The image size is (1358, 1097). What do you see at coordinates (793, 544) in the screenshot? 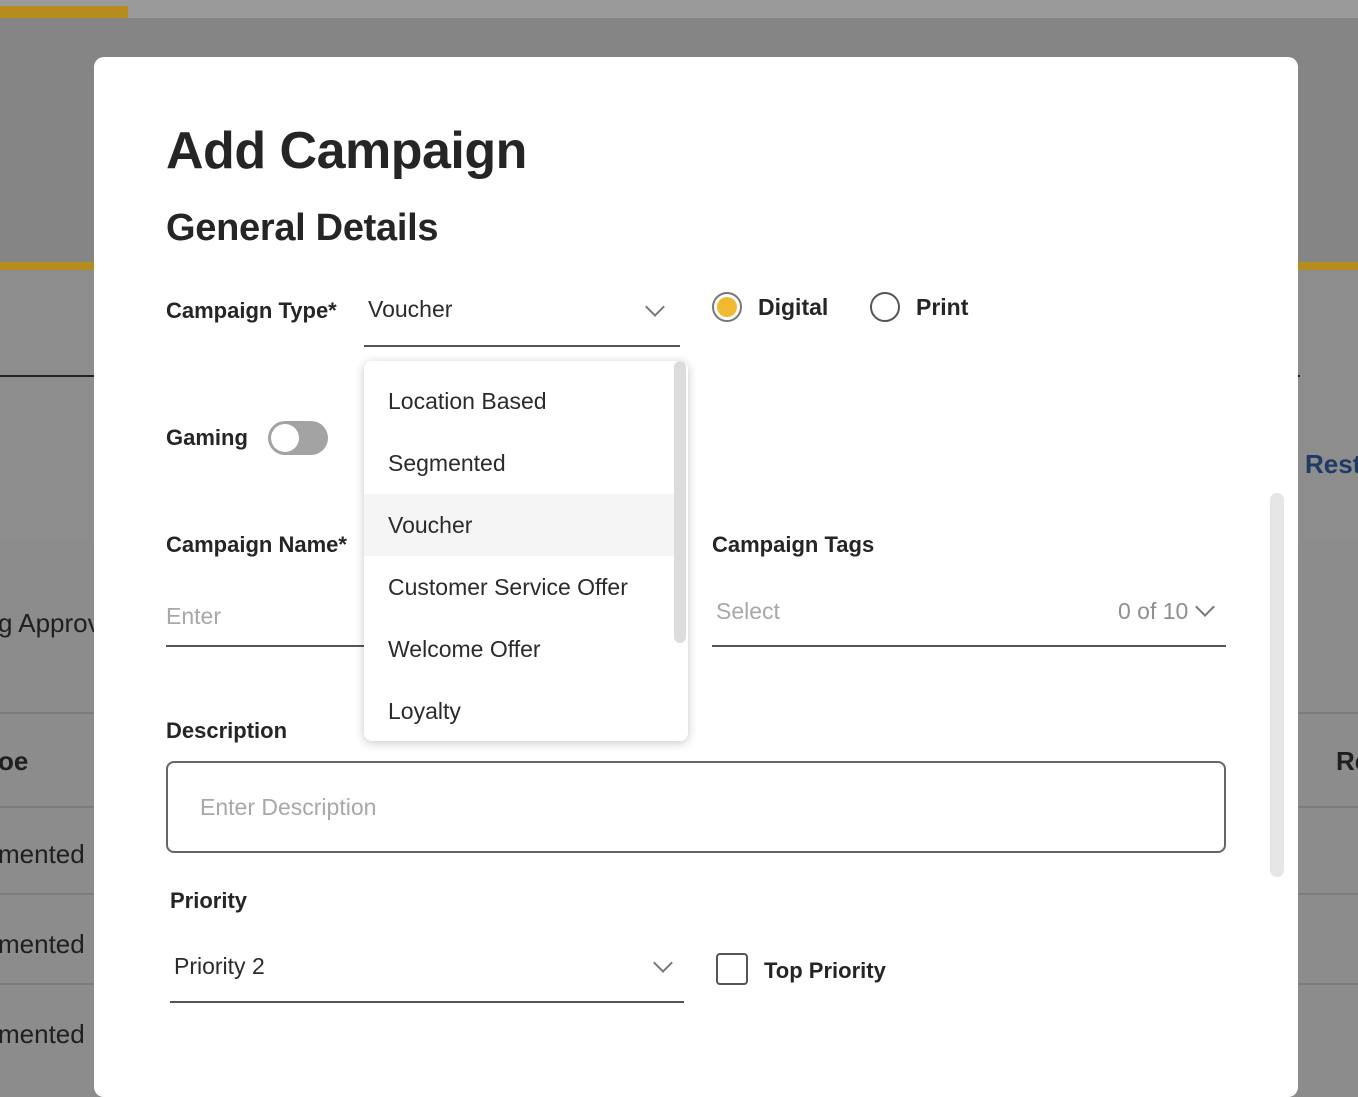
I see `campaign-tags-label: Campaign Tags` at bounding box center [793, 544].